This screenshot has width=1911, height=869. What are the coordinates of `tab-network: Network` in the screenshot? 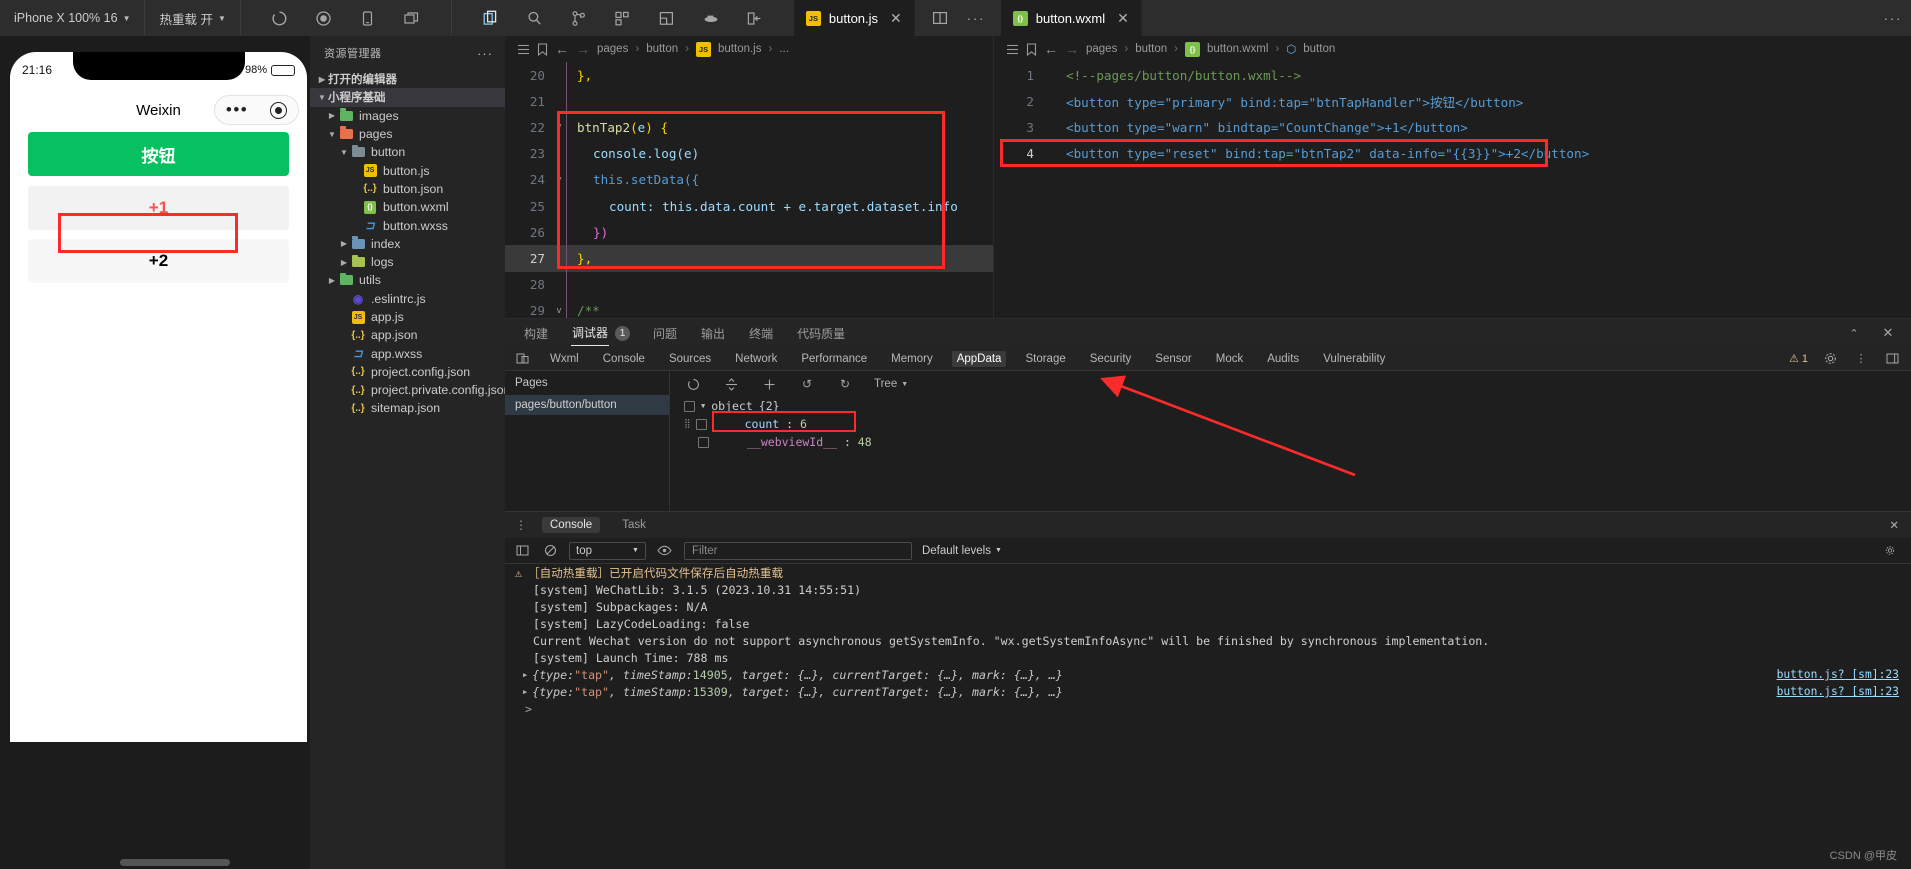 It's located at (756, 359).